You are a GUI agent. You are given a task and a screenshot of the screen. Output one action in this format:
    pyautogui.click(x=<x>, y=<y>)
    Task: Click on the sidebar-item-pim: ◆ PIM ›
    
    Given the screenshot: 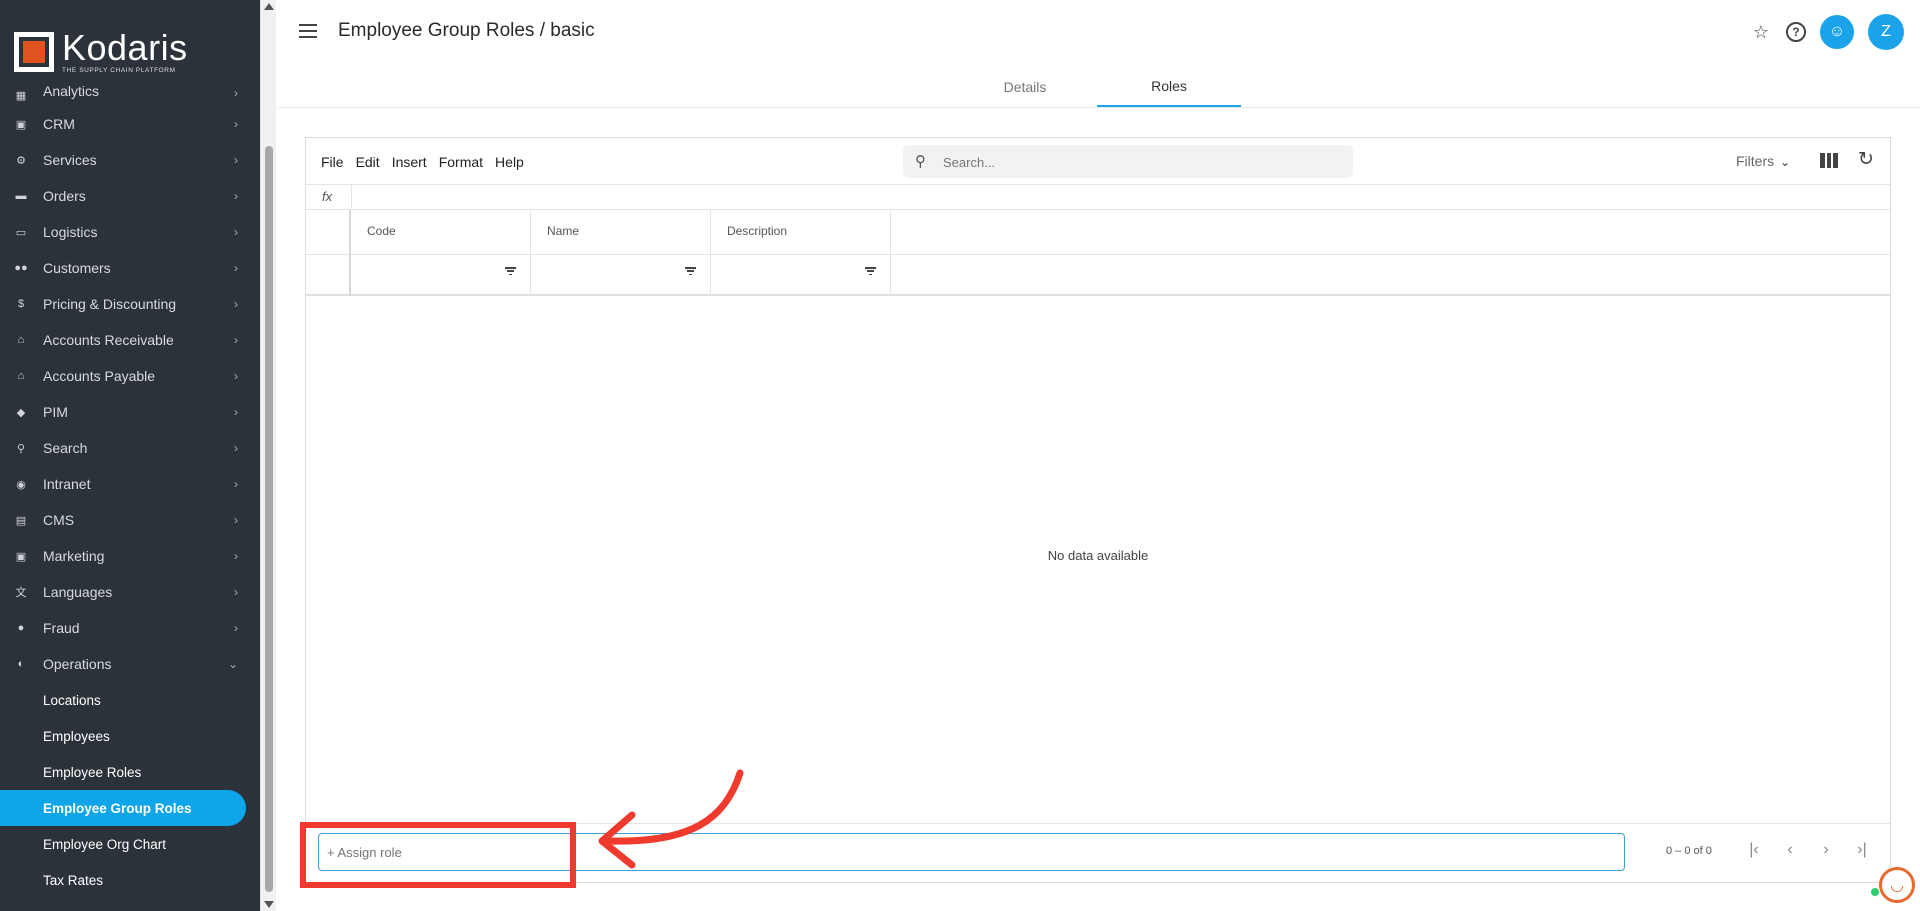 What is the action you would take?
    pyautogui.click(x=126, y=412)
    